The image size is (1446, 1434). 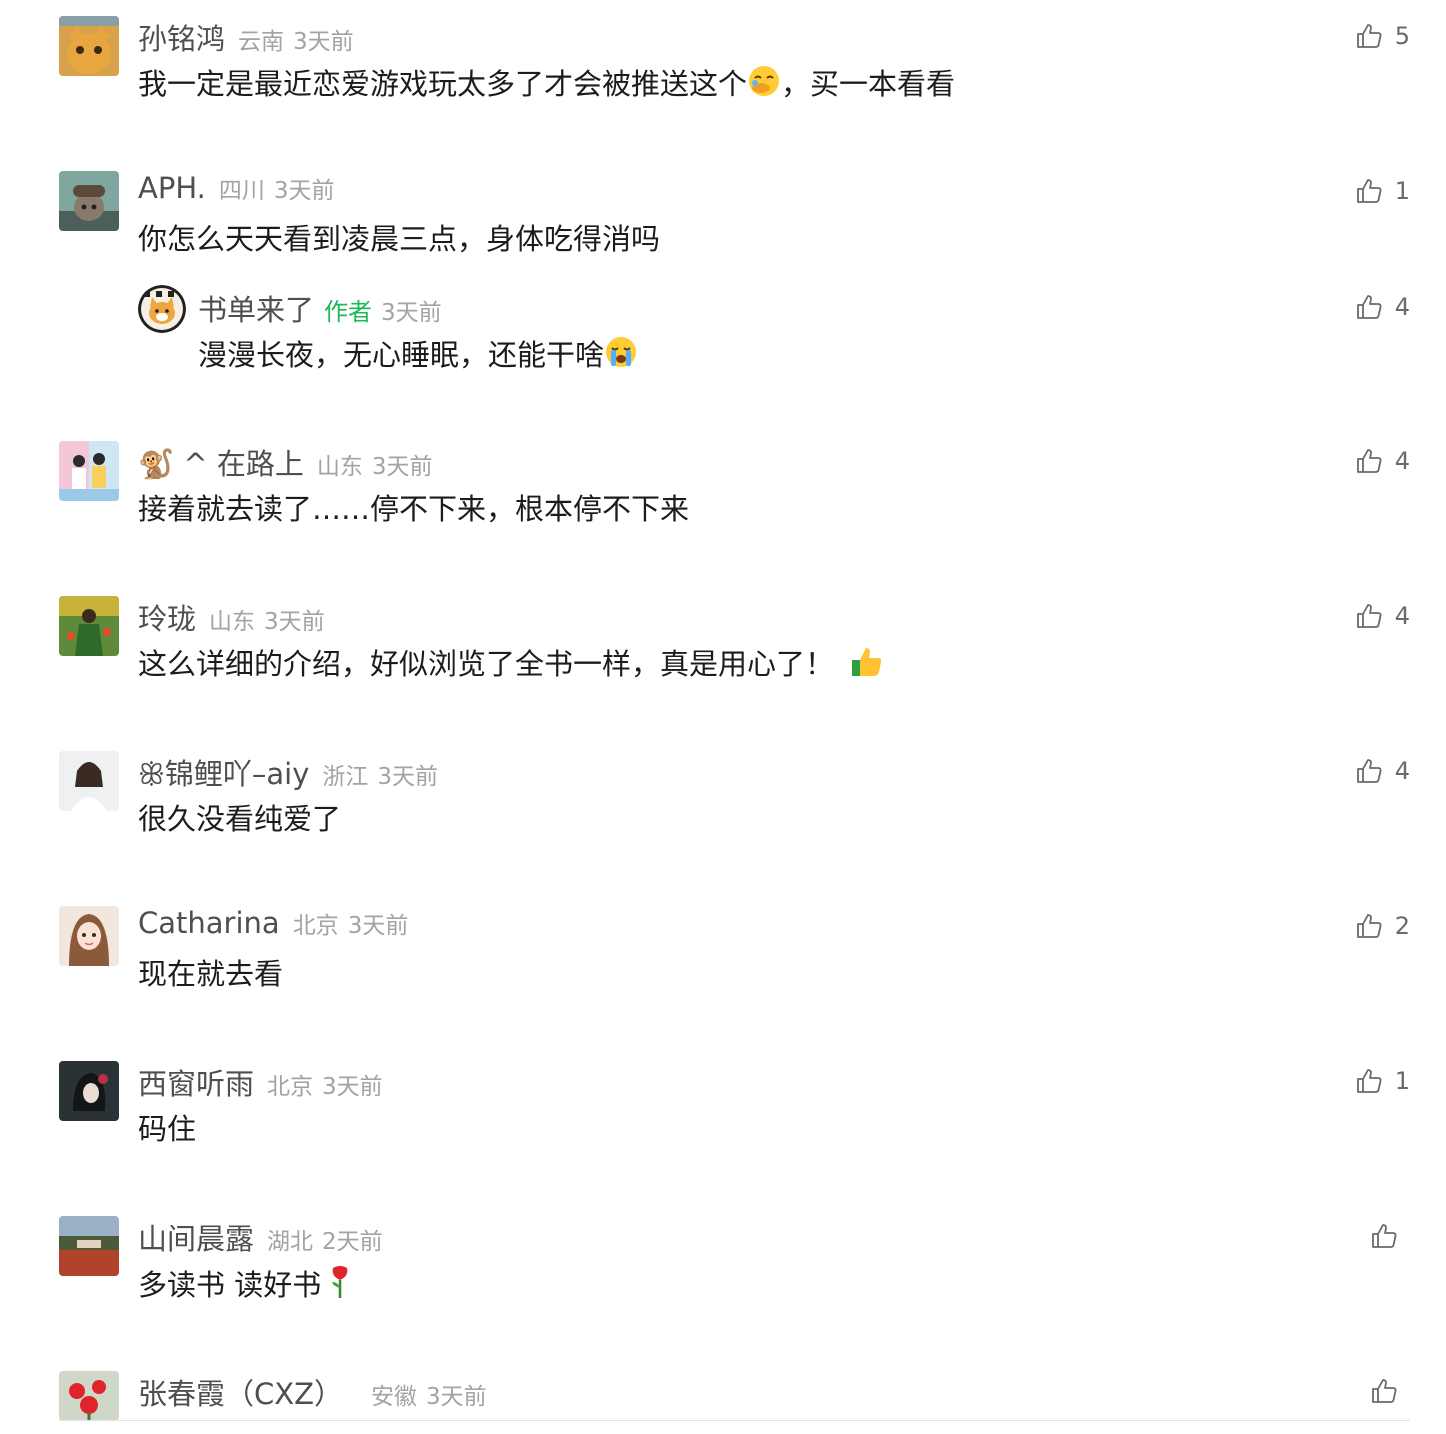 I want to click on comment-meta: 玲珑 山东 3天前, so click(x=231, y=616).